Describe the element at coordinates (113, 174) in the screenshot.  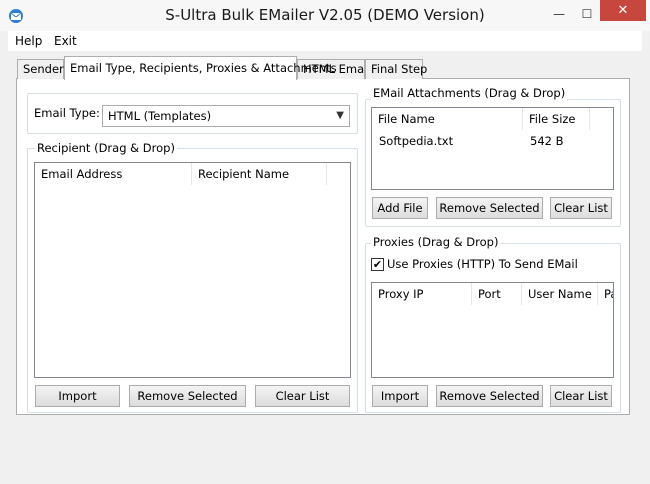
I see `column-email-address: Email Address` at that location.